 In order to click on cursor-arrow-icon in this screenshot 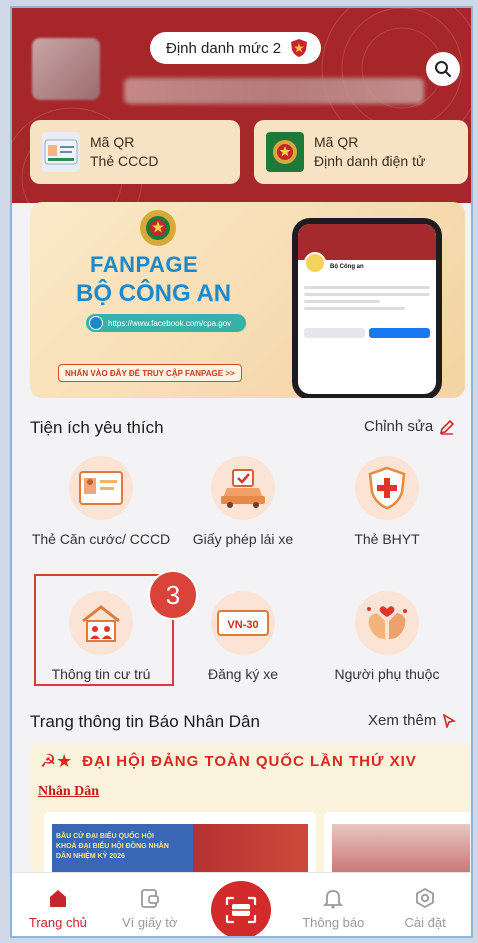, I will do `click(450, 720)`.